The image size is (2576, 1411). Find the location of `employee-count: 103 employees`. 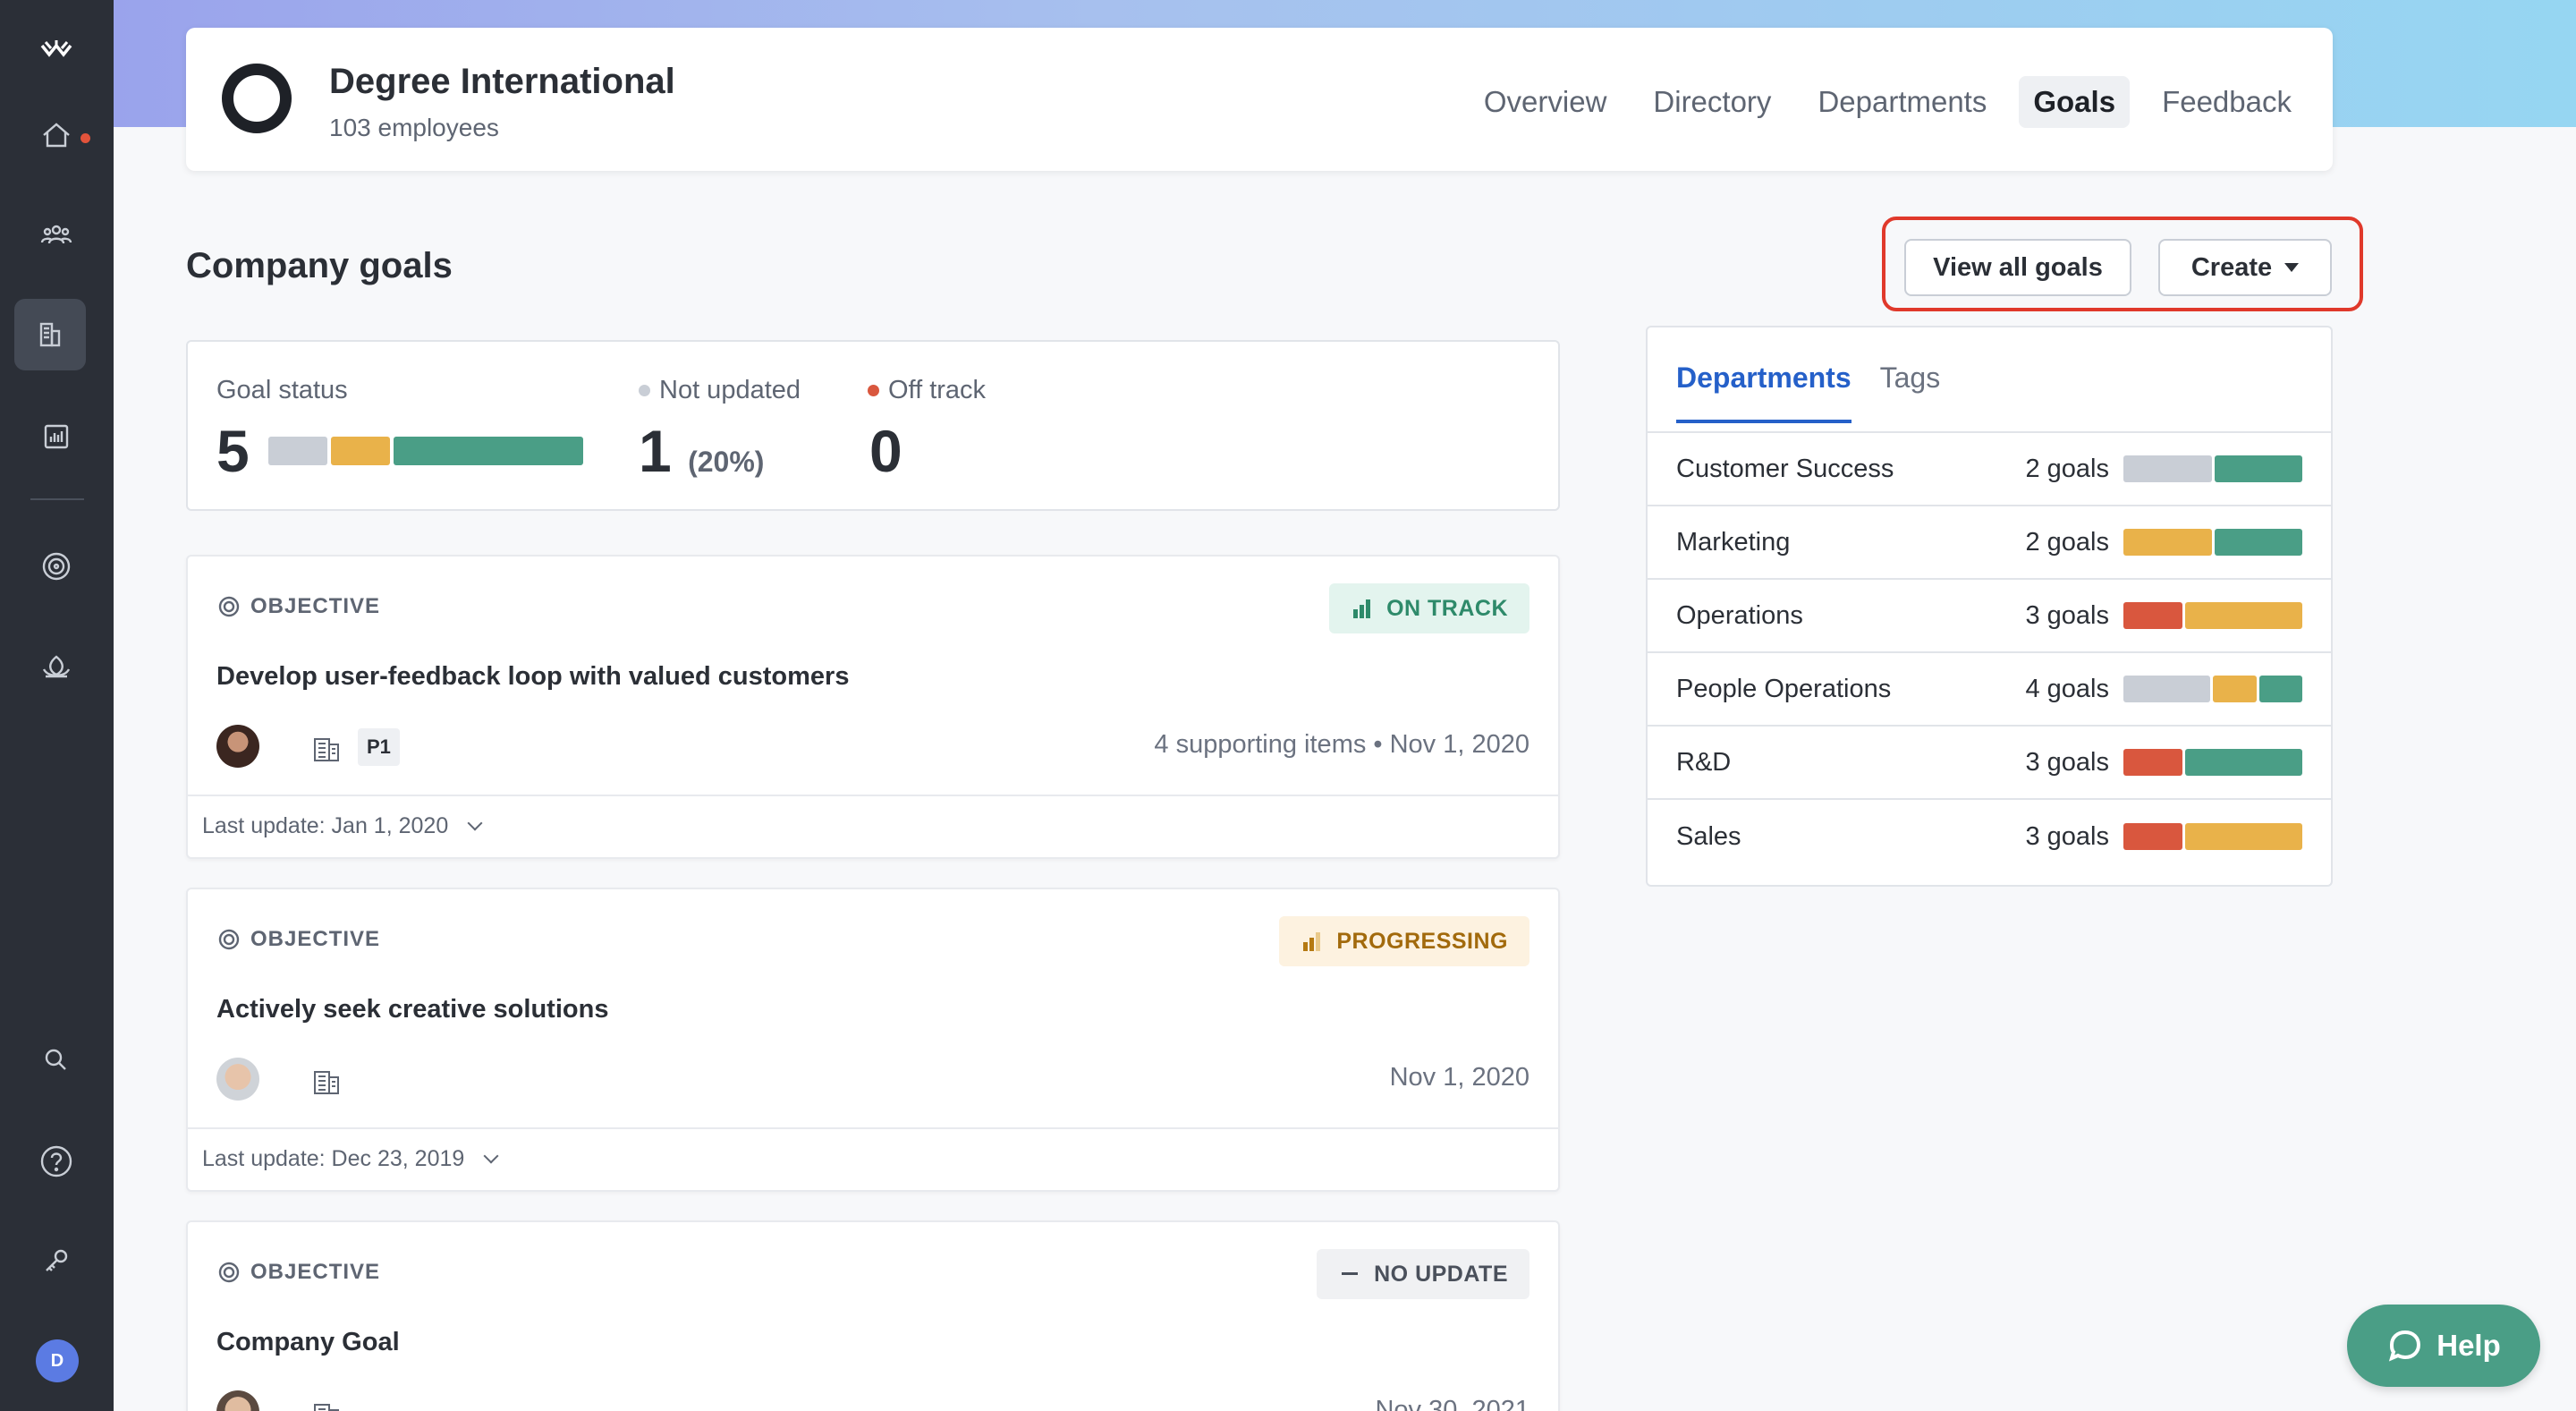

employee-count: 103 employees is located at coordinates (414, 128).